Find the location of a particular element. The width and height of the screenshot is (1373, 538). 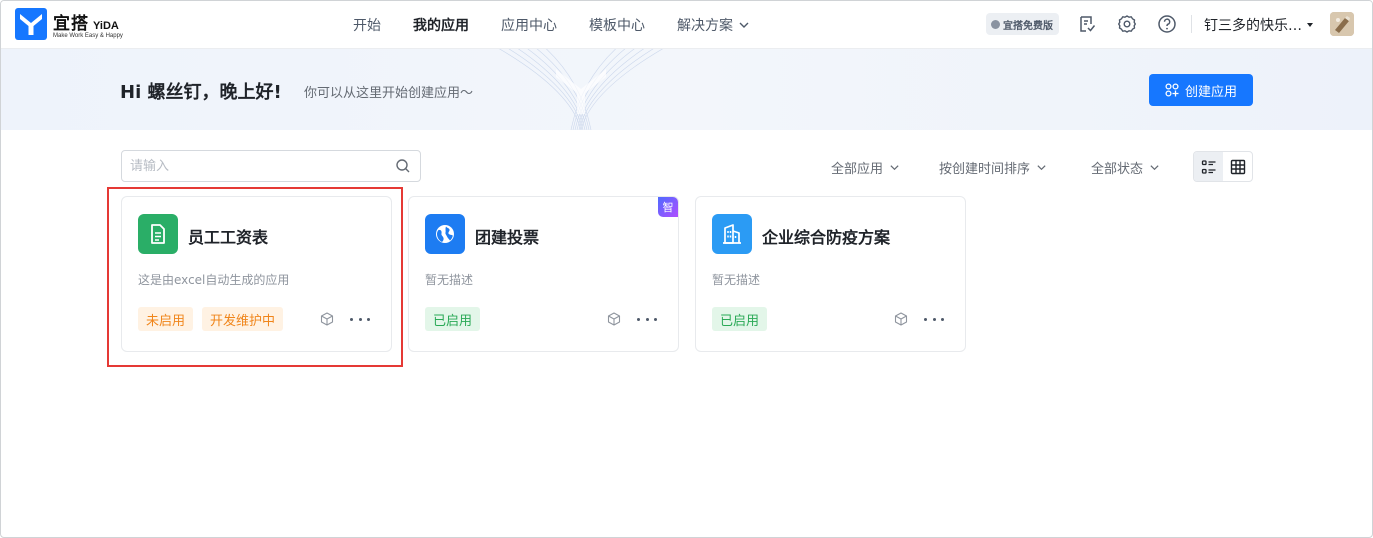

caret-down-icon is located at coordinates (1310, 25).